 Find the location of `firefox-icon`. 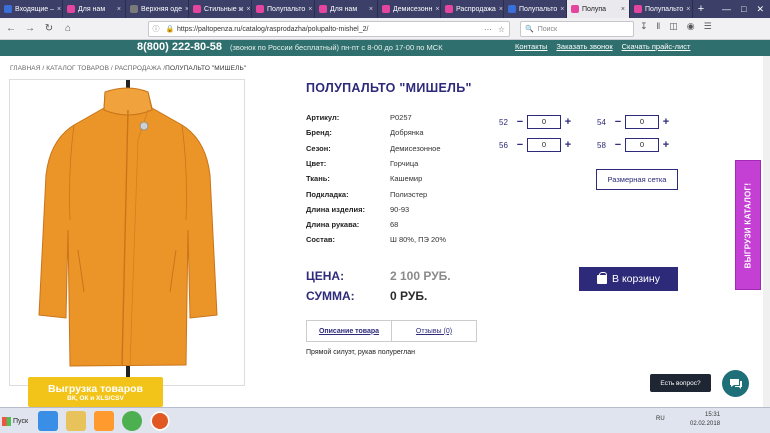

firefox-icon is located at coordinates (160, 421).